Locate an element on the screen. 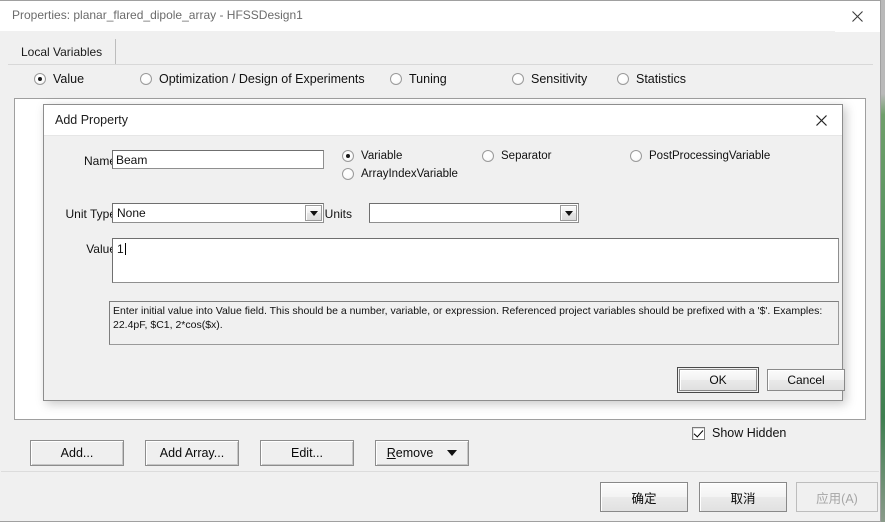  tab-label: Local Variables is located at coordinates (62, 52).